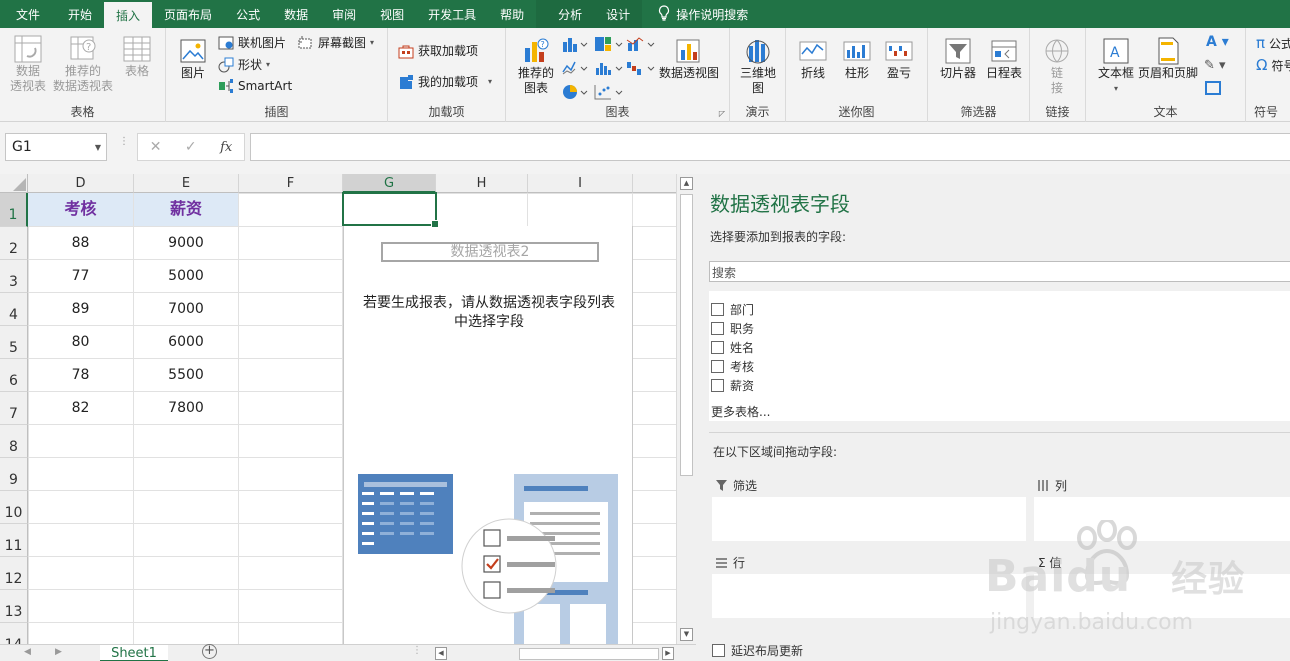 This screenshot has height=661, width=1290. I want to click on recommended-charts-button: ? 推荐的 图表, so click(536, 66).